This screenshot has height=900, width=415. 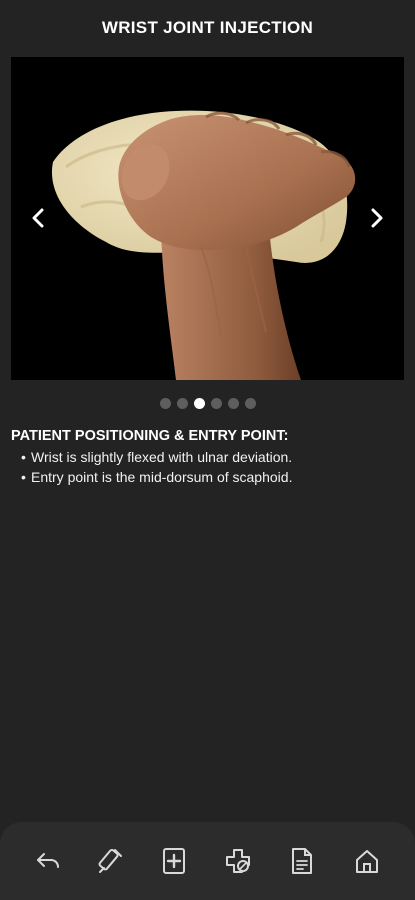 I want to click on medicine-icon, so click(x=238, y=861).